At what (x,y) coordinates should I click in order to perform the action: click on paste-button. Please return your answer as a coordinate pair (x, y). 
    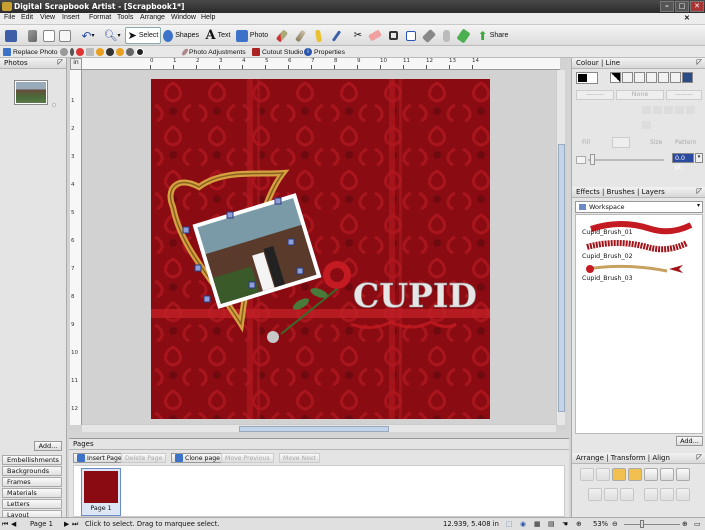
    Looking at the image, I should click on (65, 35).